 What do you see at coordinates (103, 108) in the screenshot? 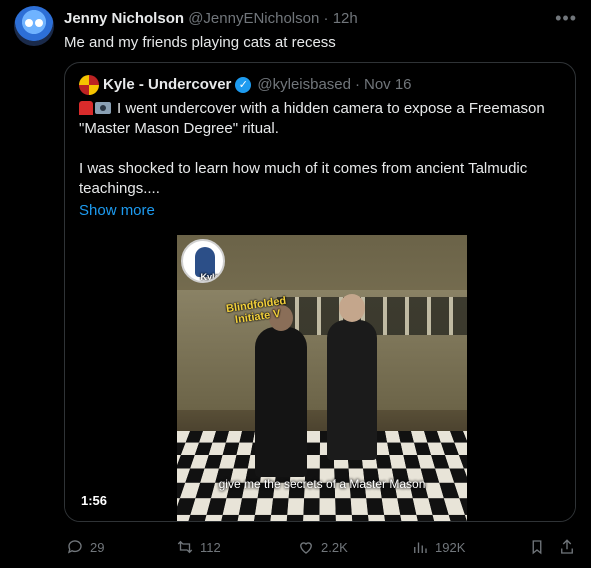
I see `camera-emoji-icon` at bounding box center [103, 108].